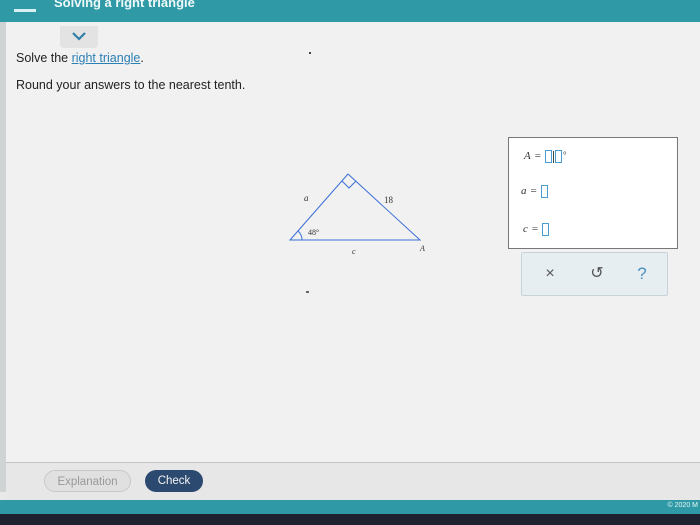  I want to click on chevron-down-icon, so click(79, 36).